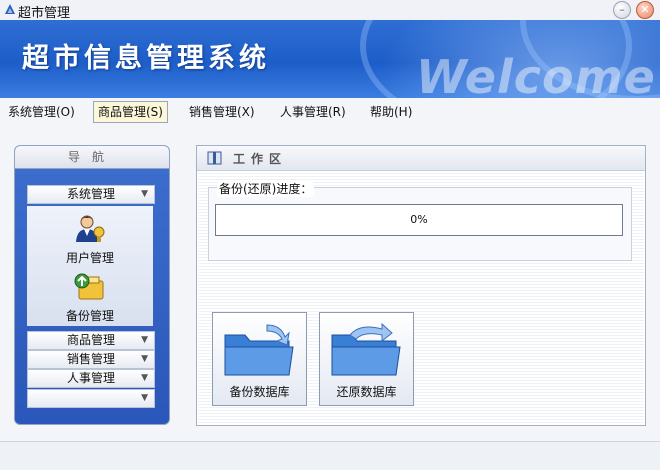 The width and height of the screenshot is (660, 470). Describe the element at coordinates (391, 112) in the screenshot. I see `menu-help: 帮助(H)` at that location.